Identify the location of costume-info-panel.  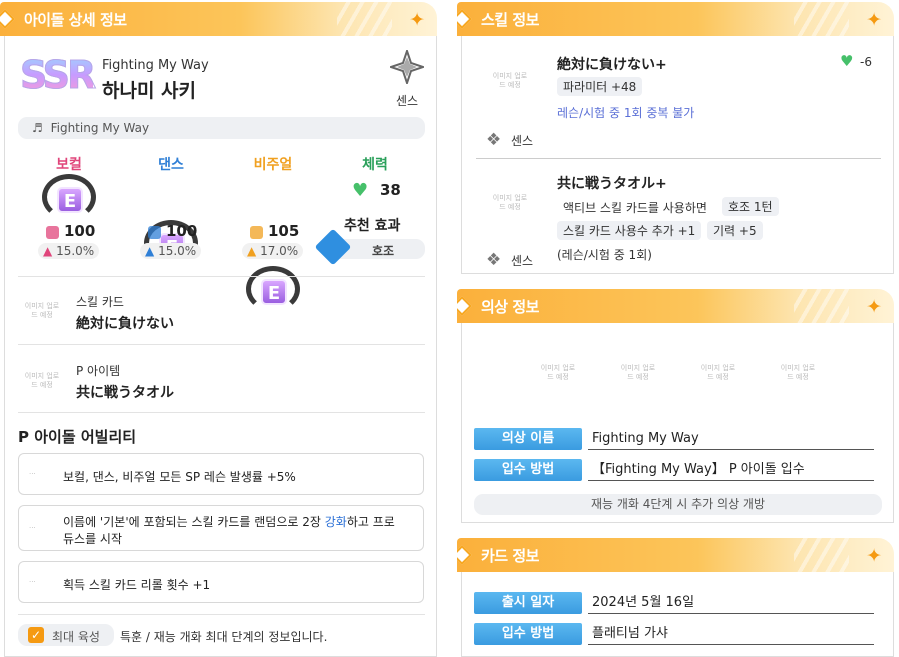
(677, 423).